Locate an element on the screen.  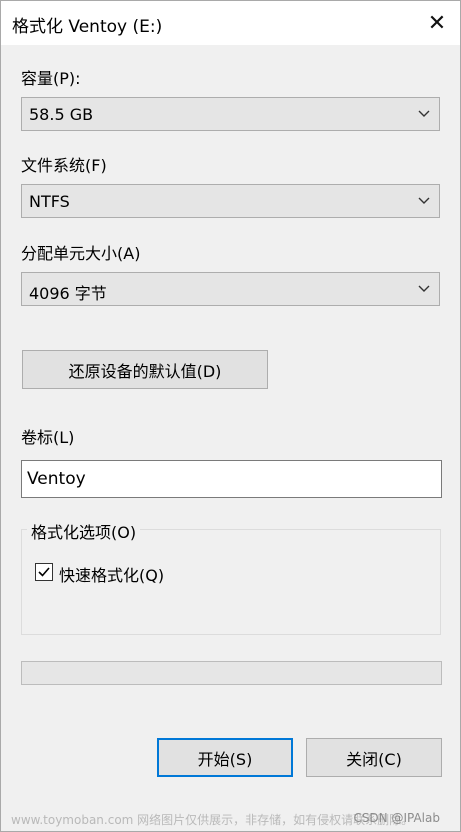
volume-label-field is located at coordinates (231, 479).